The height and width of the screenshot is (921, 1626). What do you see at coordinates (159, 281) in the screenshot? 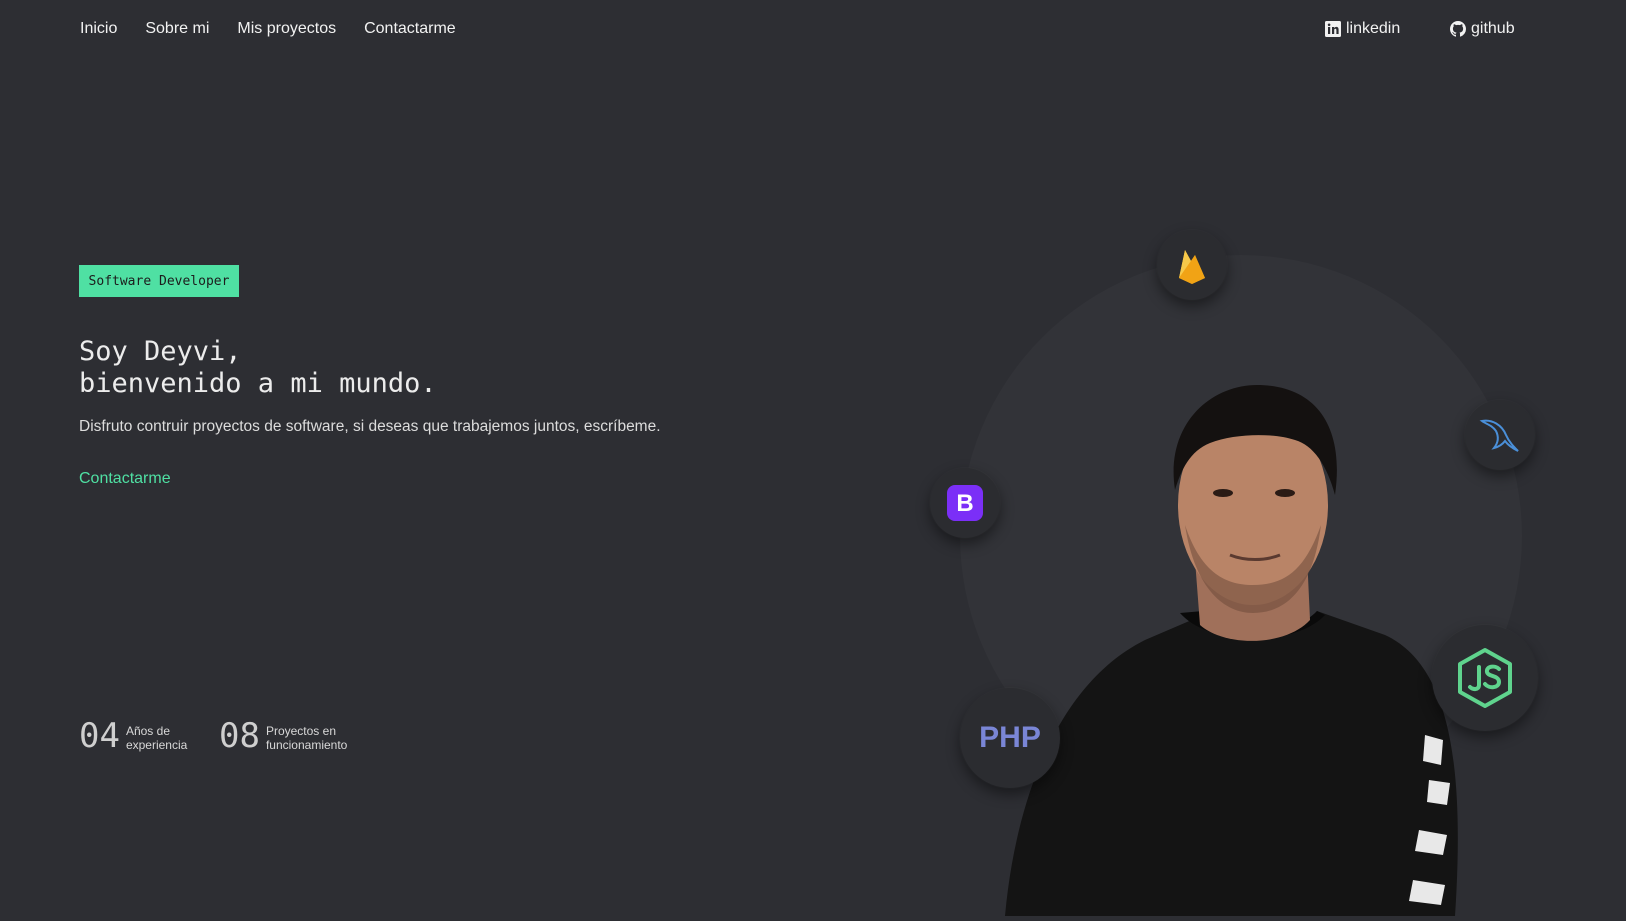
I see `role-badge: Software Developer` at bounding box center [159, 281].